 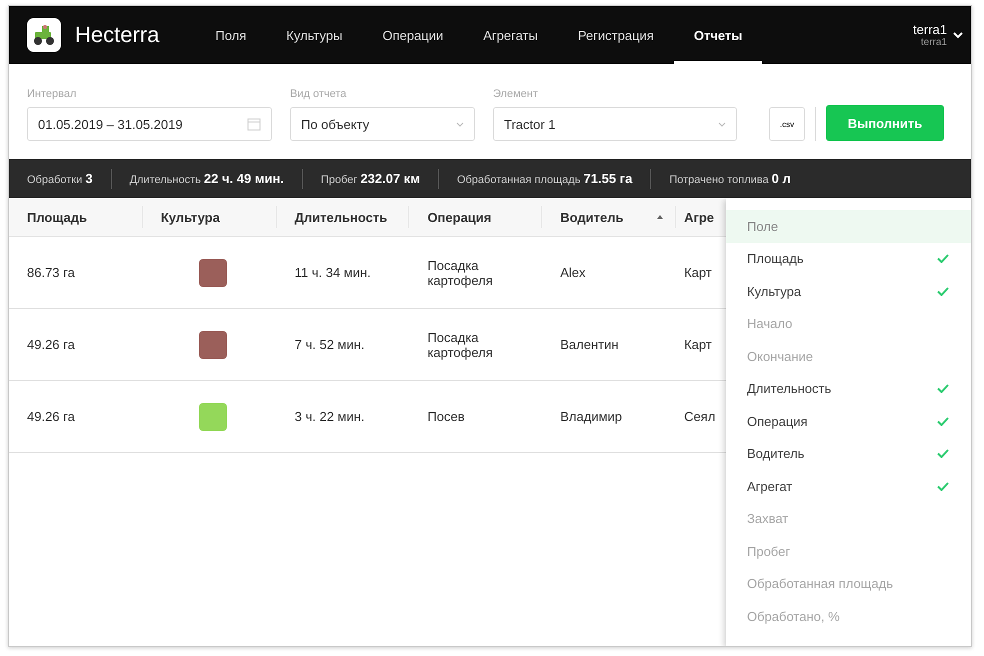 I want to click on table-cell: Alex, so click(x=573, y=272).